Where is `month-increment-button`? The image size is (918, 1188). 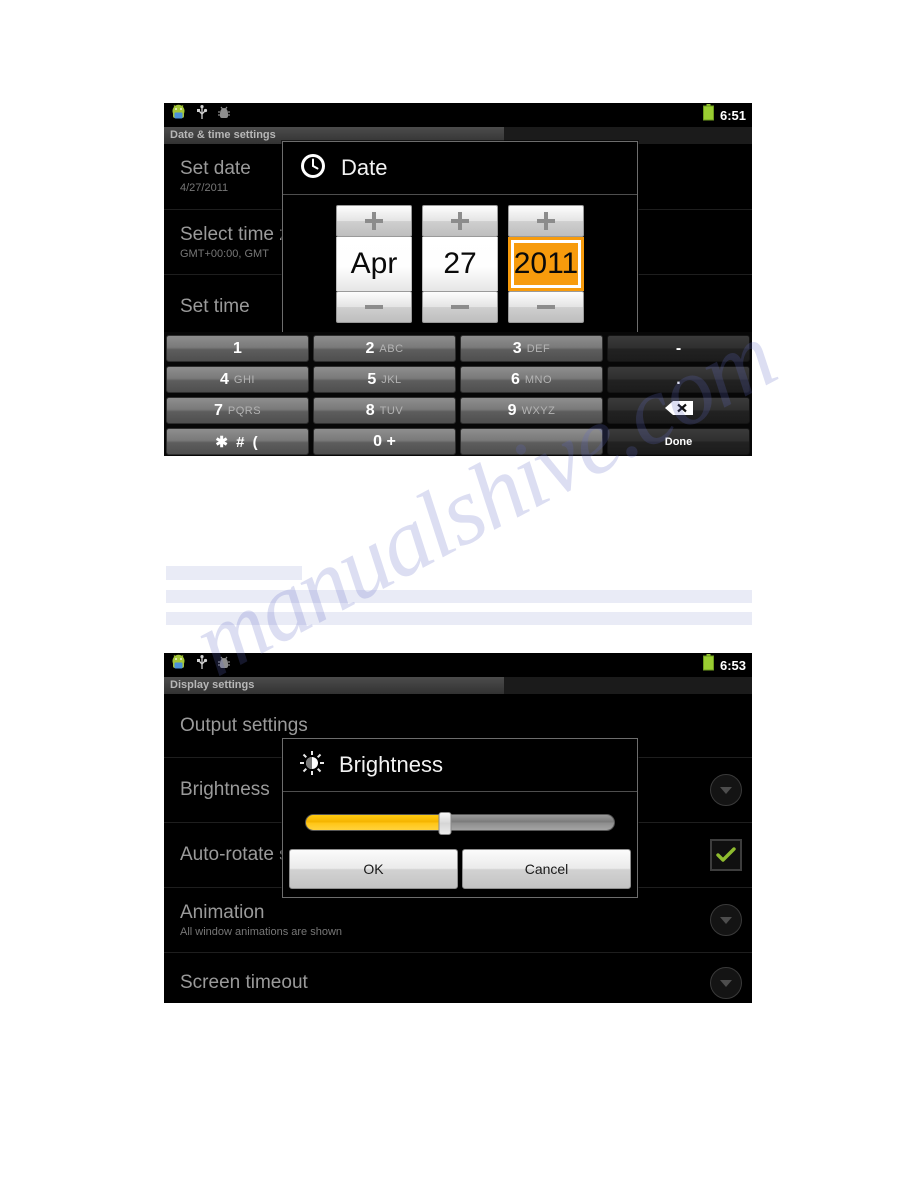 month-increment-button is located at coordinates (374, 221).